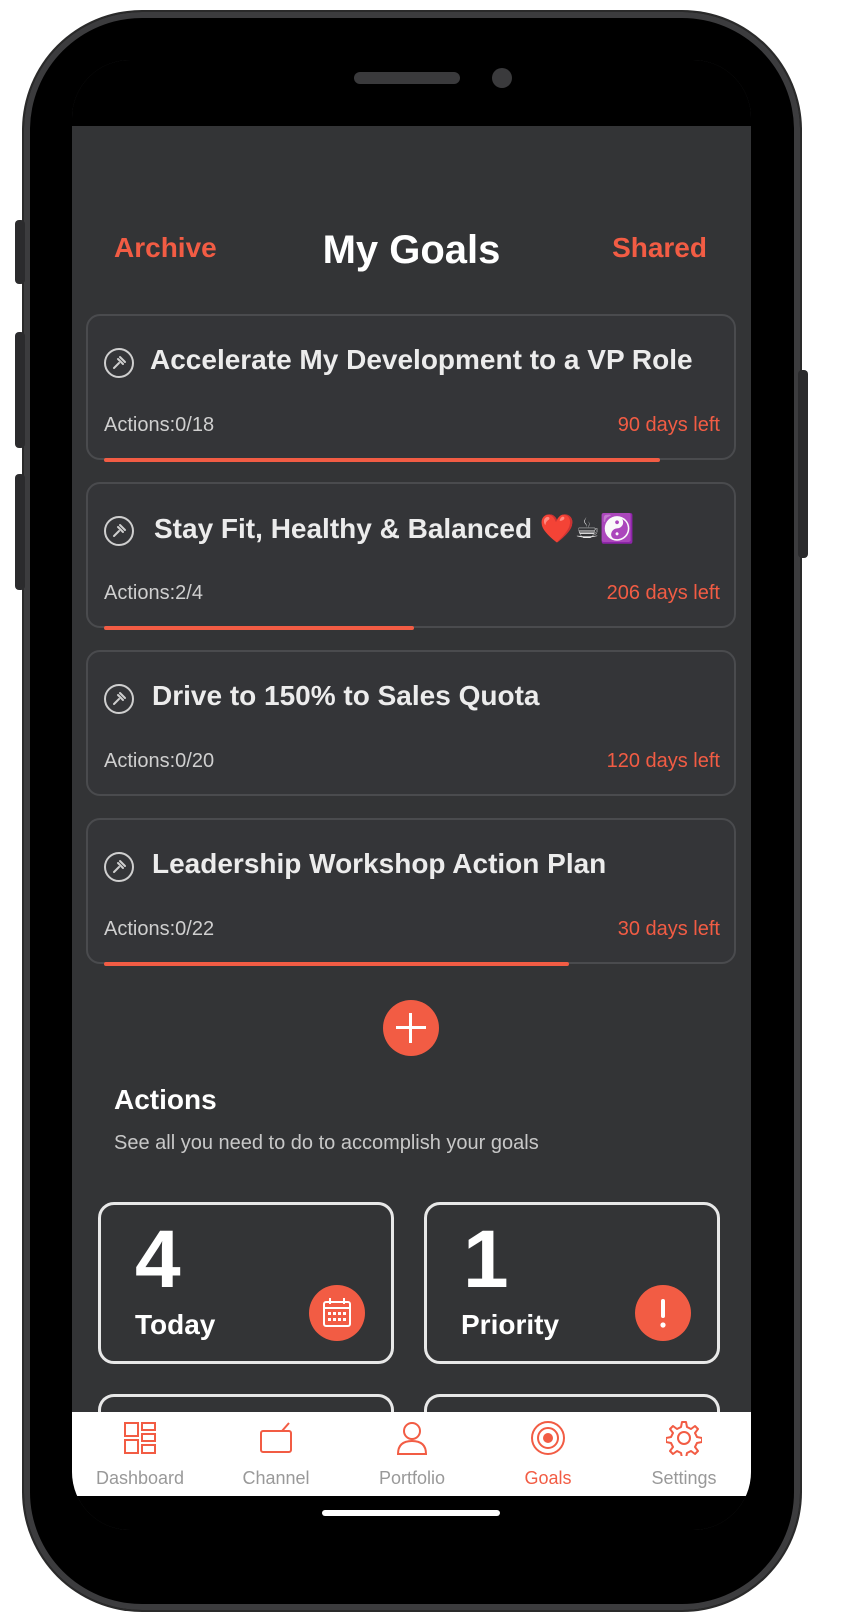 The image size is (841, 1618). I want to click on person-icon, so click(412, 1438).